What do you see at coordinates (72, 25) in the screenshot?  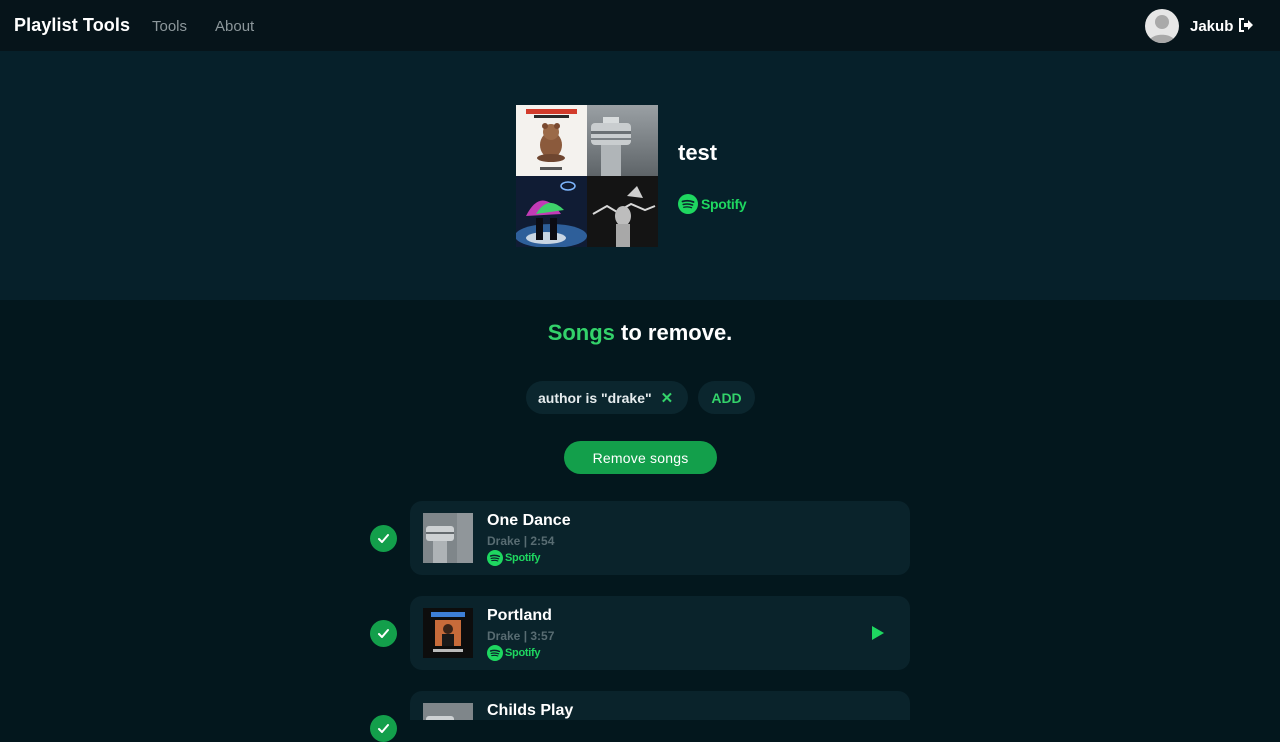 I see `brand-title: Playlist Tools` at bounding box center [72, 25].